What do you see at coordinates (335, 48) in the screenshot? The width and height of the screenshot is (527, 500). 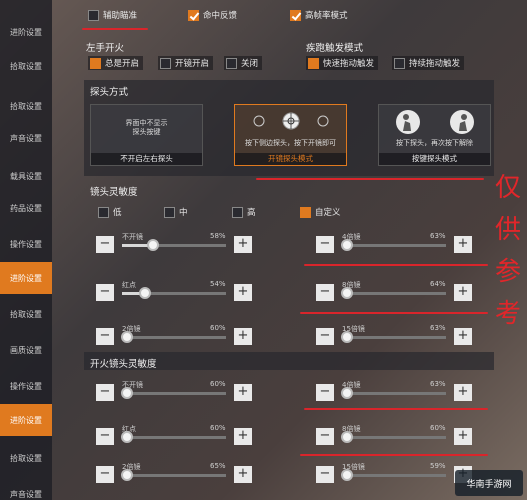 I see `sprint-title: 疾跑触发模式` at bounding box center [335, 48].